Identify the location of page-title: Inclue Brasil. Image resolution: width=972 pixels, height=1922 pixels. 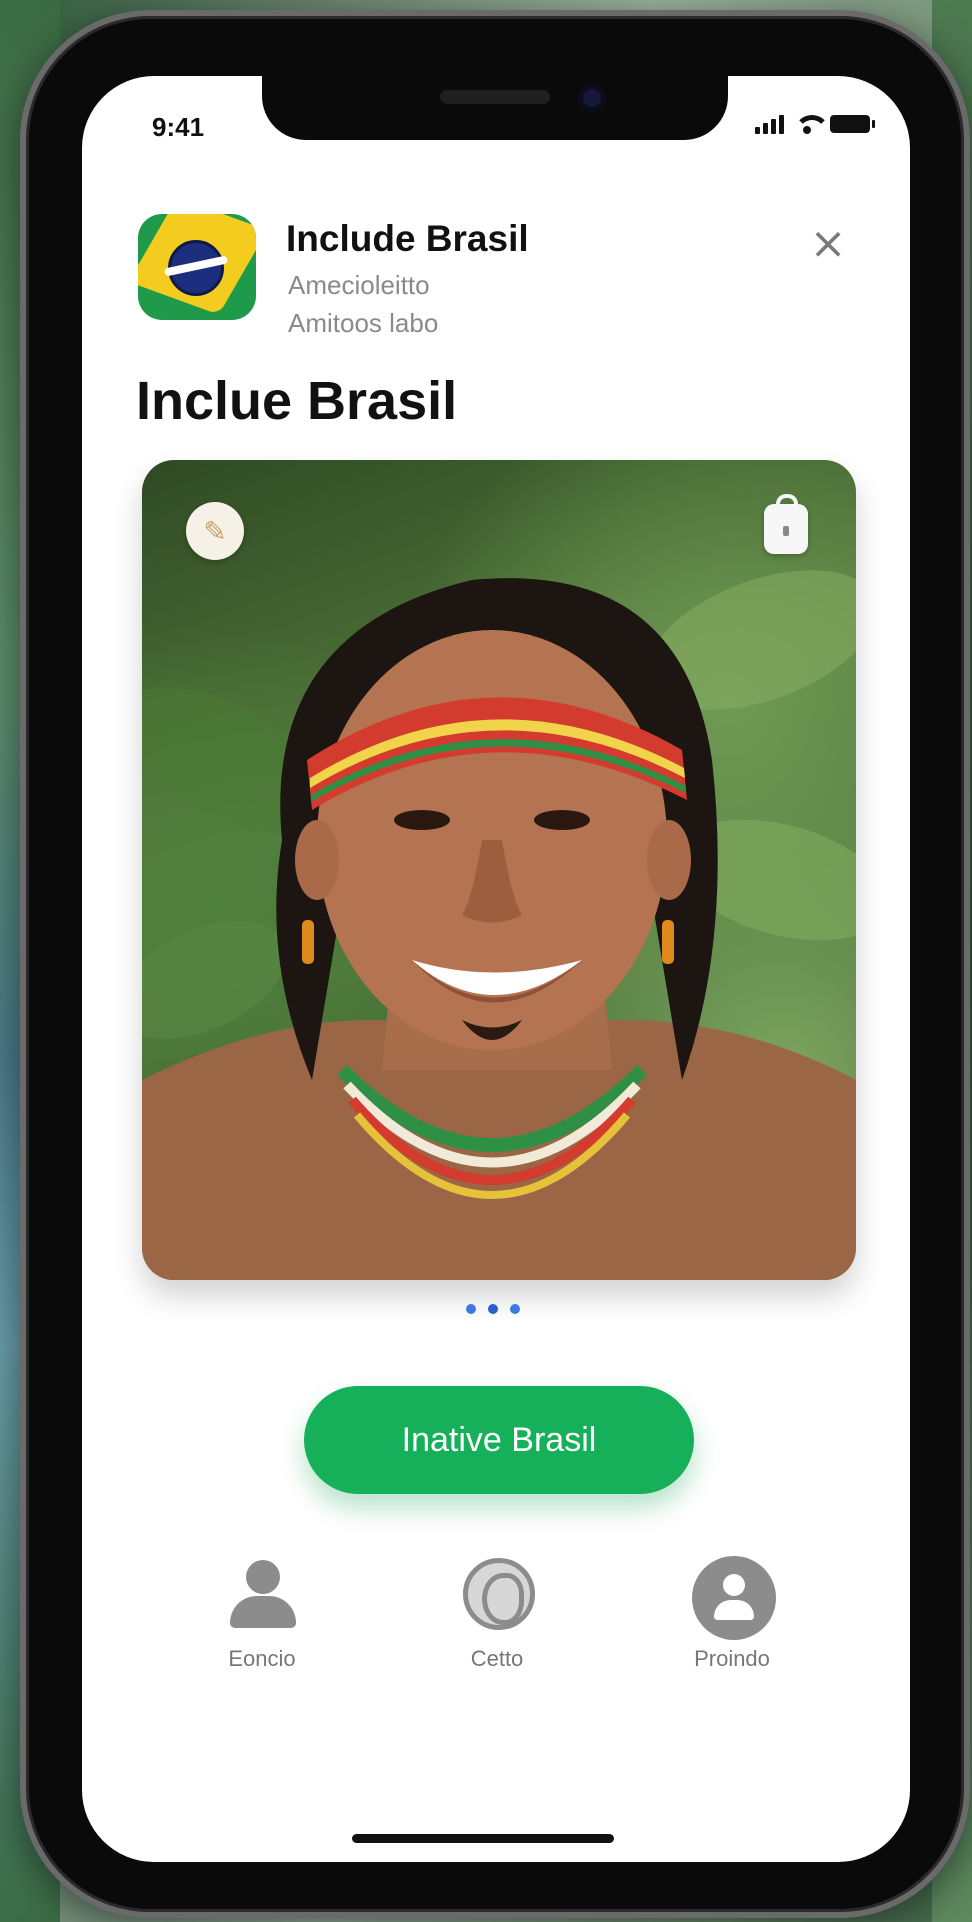
(297, 401).